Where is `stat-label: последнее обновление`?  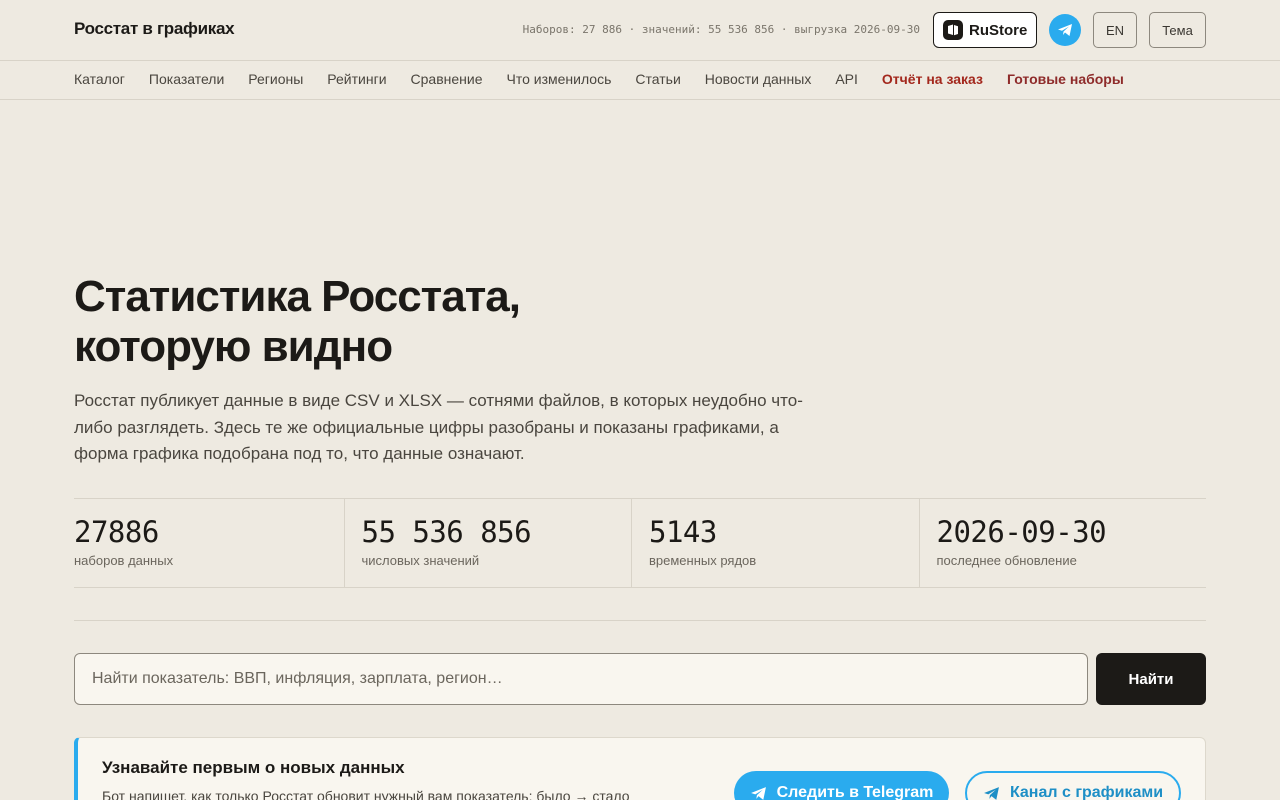
stat-label: последнее обновление is located at coordinates (1006, 560).